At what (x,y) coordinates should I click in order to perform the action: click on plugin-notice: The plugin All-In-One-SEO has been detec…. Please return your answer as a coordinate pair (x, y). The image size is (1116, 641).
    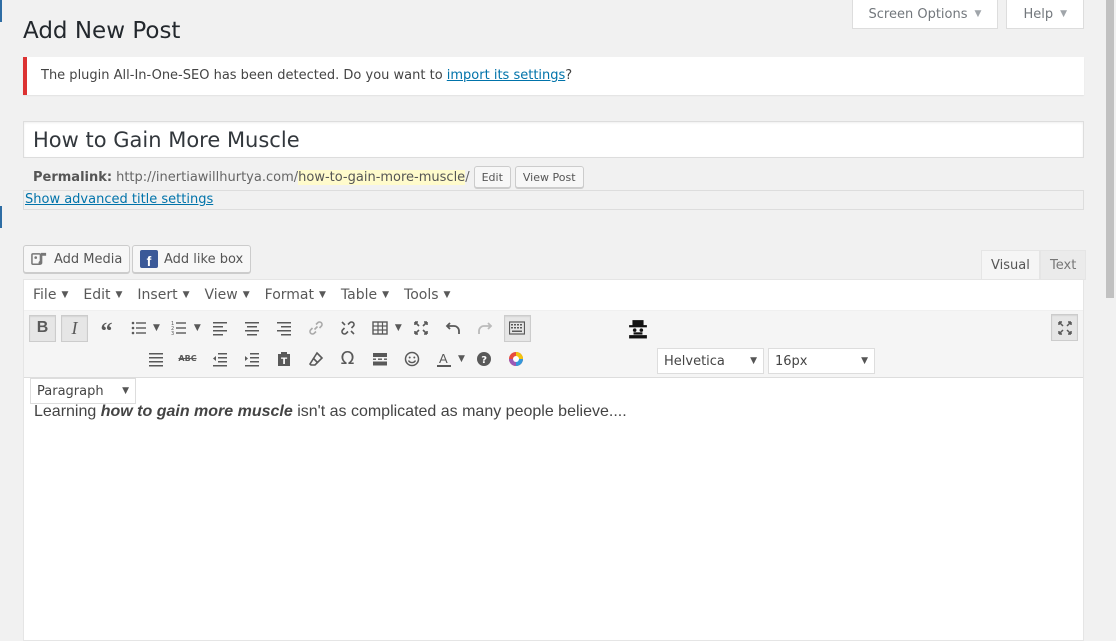
    Looking at the image, I should click on (553, 76).